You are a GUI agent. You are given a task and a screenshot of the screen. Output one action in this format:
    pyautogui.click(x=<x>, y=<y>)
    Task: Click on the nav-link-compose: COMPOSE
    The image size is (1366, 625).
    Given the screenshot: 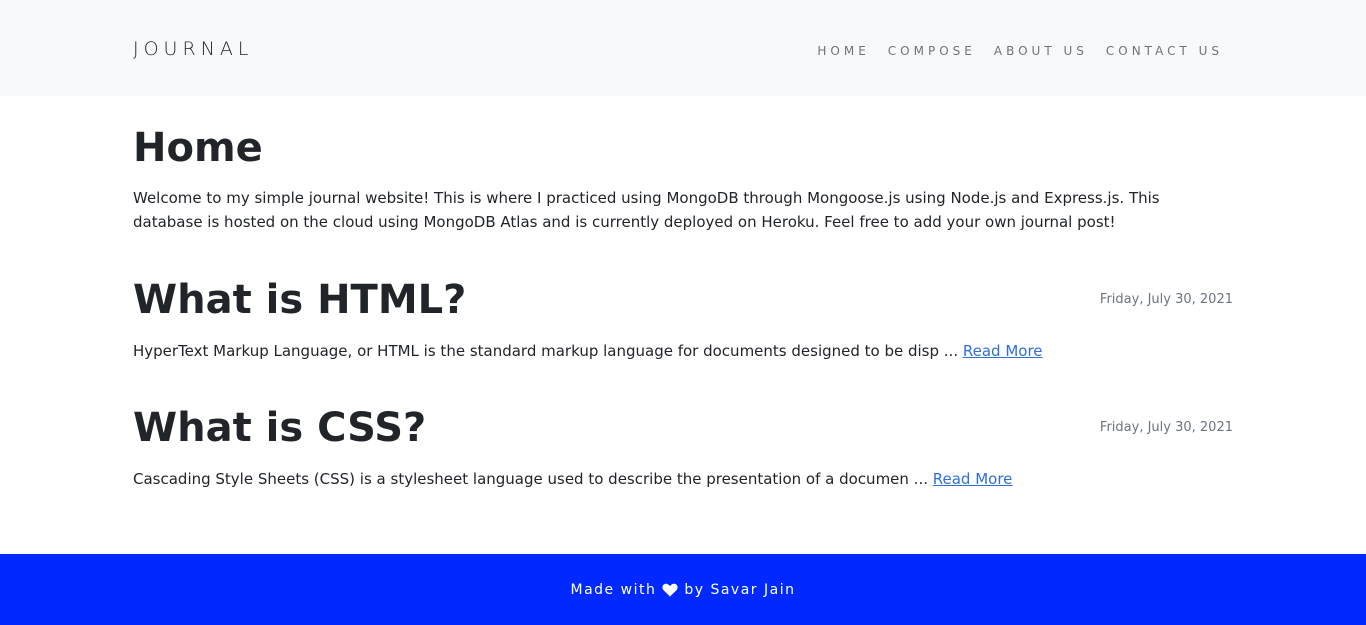 What is the action you would take?
    pyautogui.click(x=932, y=51)
    